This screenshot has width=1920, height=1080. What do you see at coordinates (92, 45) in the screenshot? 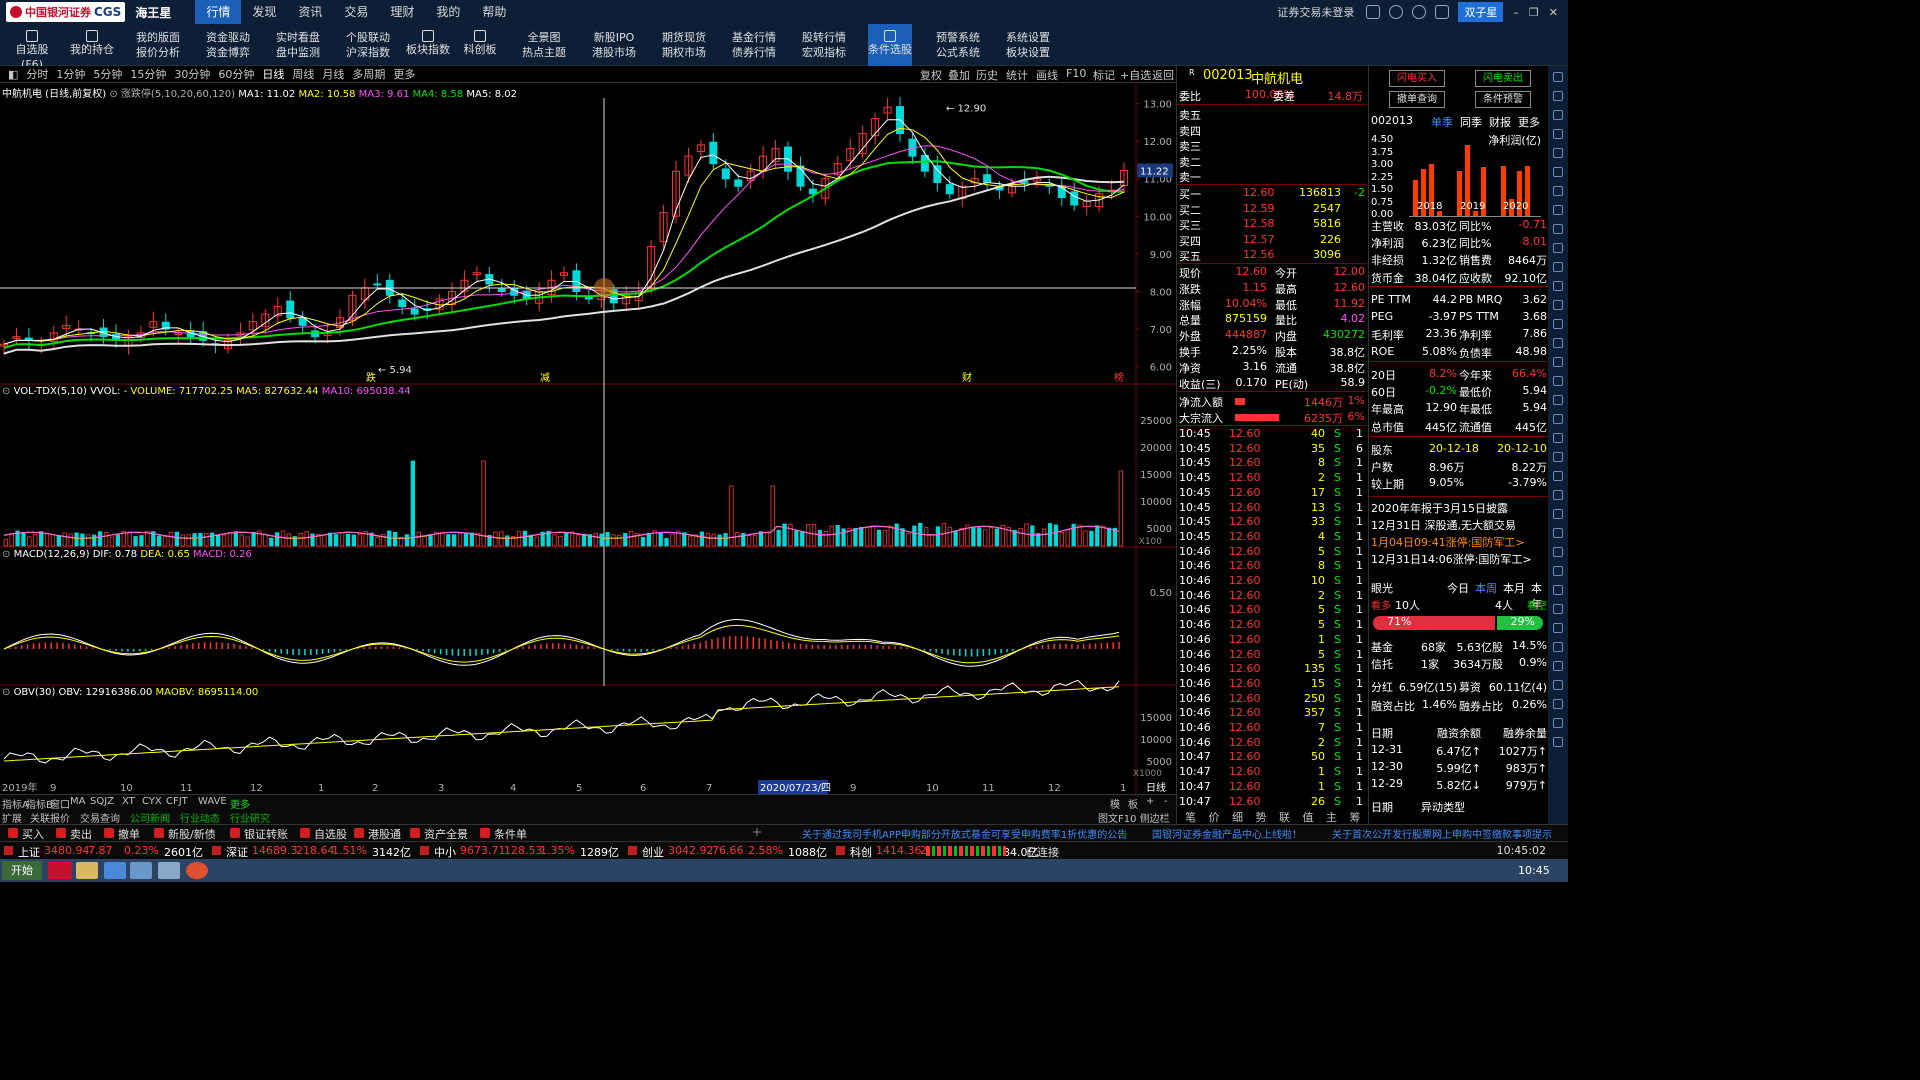
I see `toolbar-item-1: 我的持仓` at bounding box center [92, 45].